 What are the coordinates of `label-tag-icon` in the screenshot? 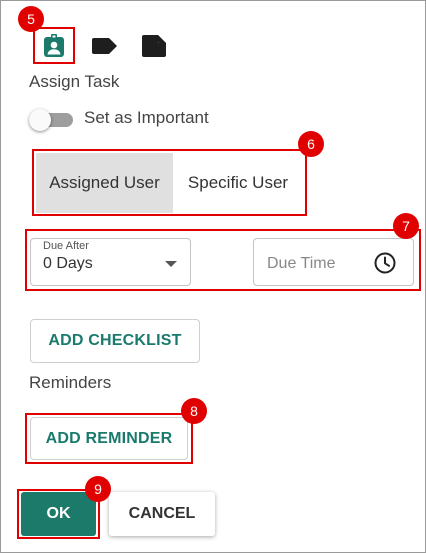 It's located at (104, 46).